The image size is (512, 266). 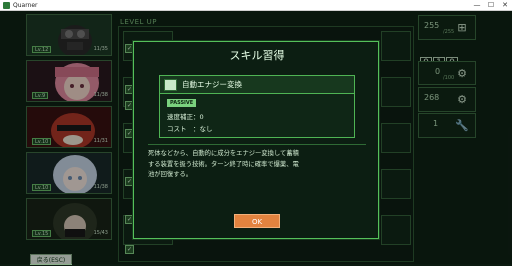 I want to click on dialog-title: スキル習得, so click(x=257, y=55).